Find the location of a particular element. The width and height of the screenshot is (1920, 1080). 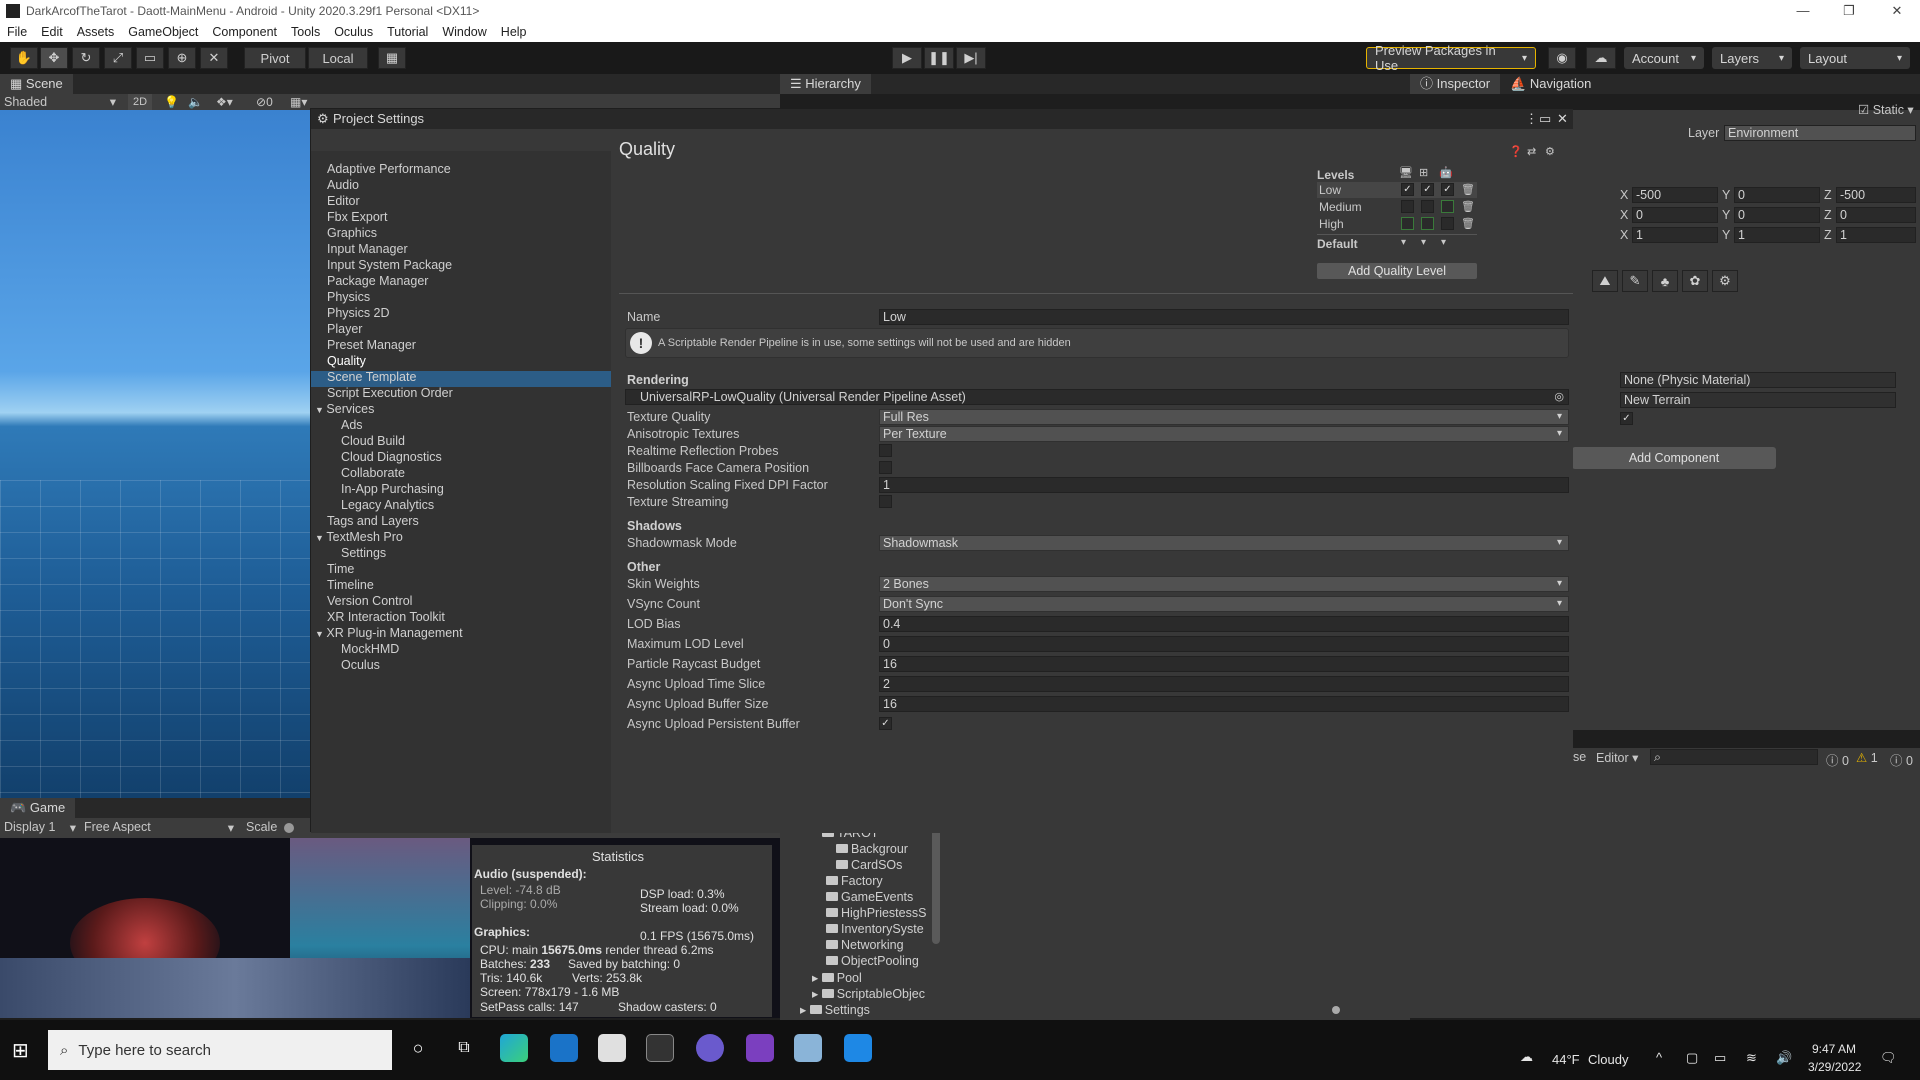

menu-edit: Edit is located at coordinates (52, 32).